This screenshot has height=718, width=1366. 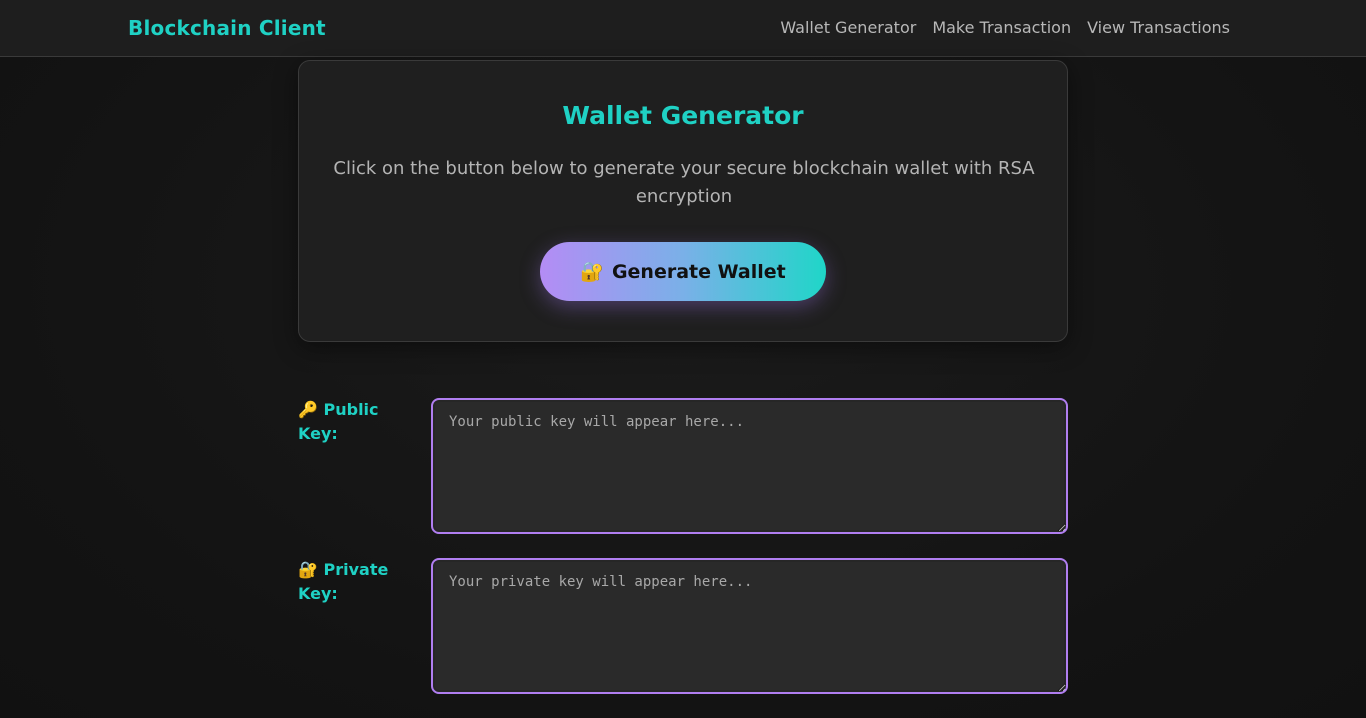 What do you see at coordinates (749, 626) in the screenshot?
I see `private-key-field` at bounding box center [749, 626].